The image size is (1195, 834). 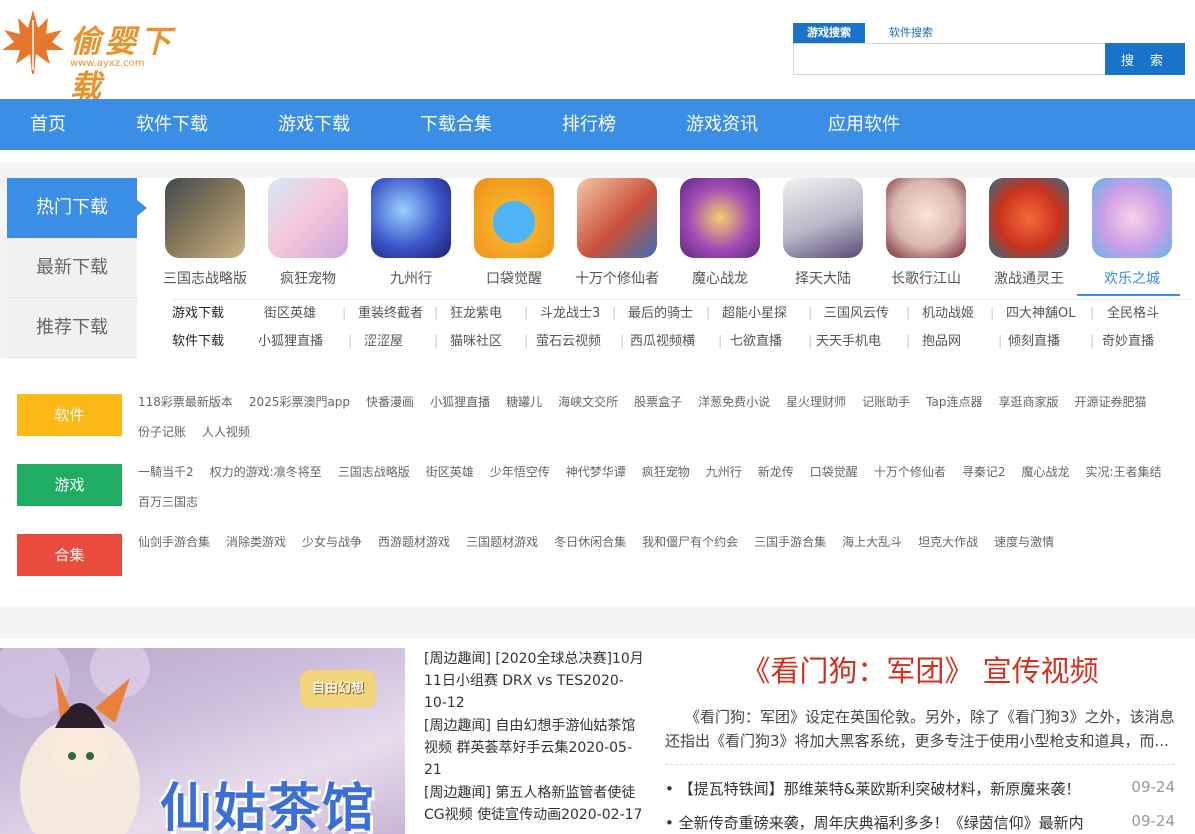 What do you see at coordinates (162, 432) in the screenshot?
I see `software-link: 份子记账` at bounding box center [162, 432].